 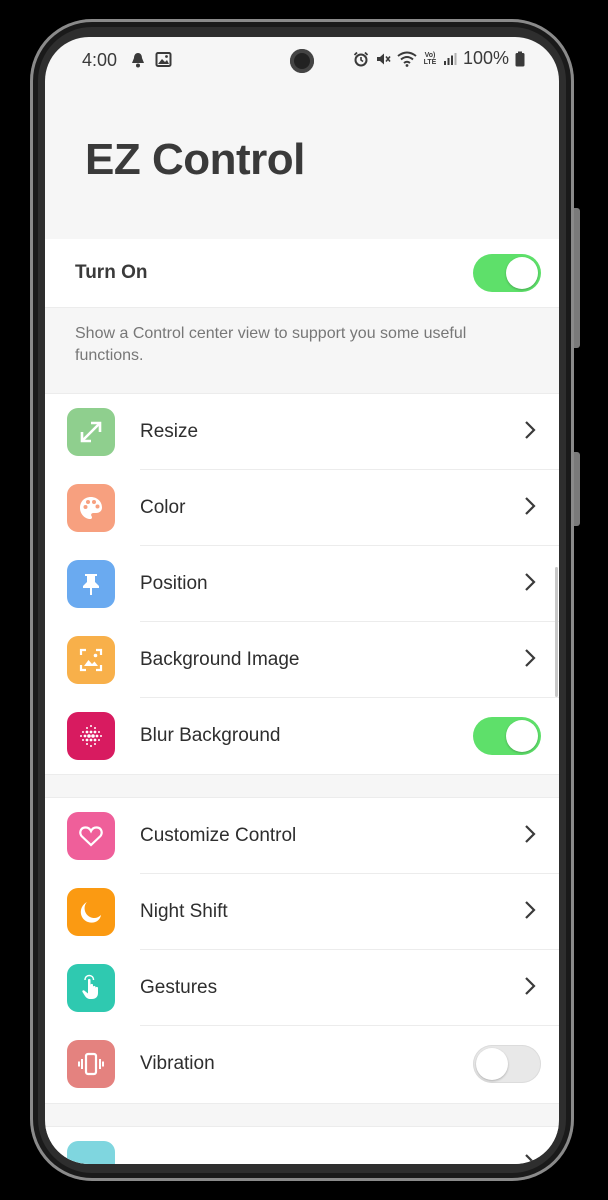 What do you see at coordinates (520, 58) in the screenshot?
I see `battery-icon` at bounding box center [520, 58].